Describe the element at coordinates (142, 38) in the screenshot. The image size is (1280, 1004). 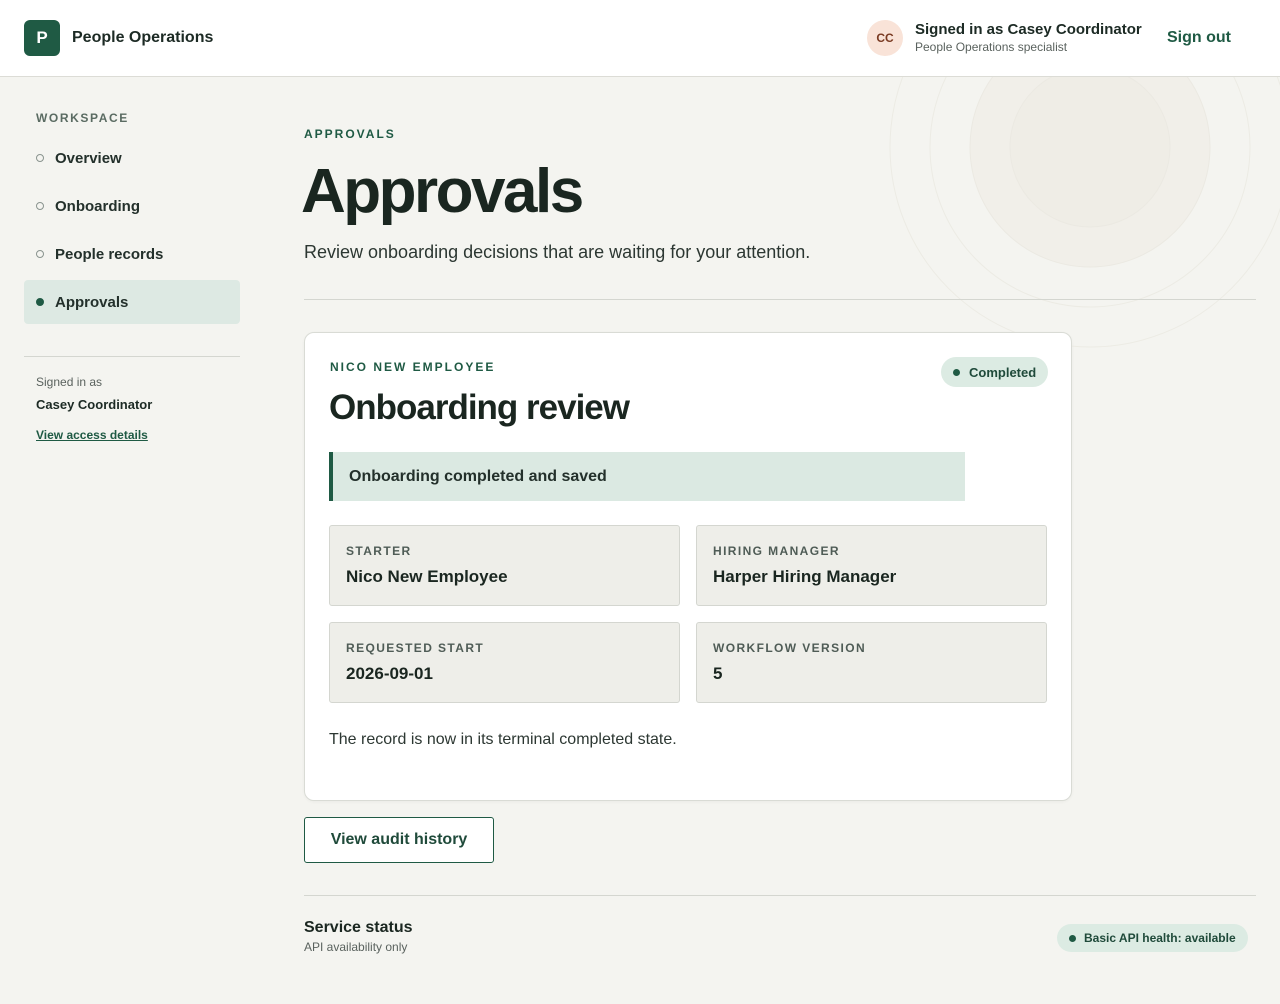
I see `app-name: People Operations` at that location.